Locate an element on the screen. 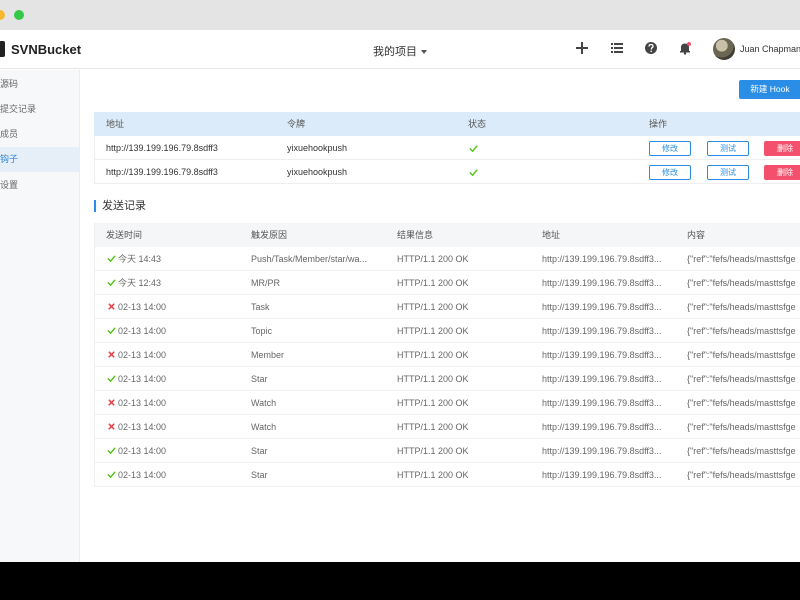  username: Juan Chapman is located at coordinates (770, 49).